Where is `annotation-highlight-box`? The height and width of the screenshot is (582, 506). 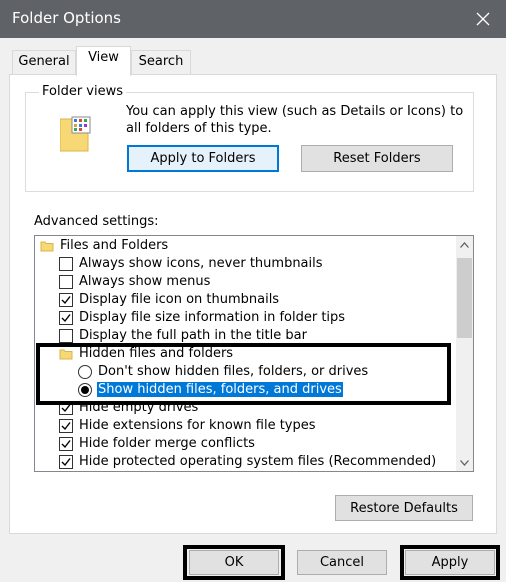
annotation-highlight-box is located at coordinates (243, 374).